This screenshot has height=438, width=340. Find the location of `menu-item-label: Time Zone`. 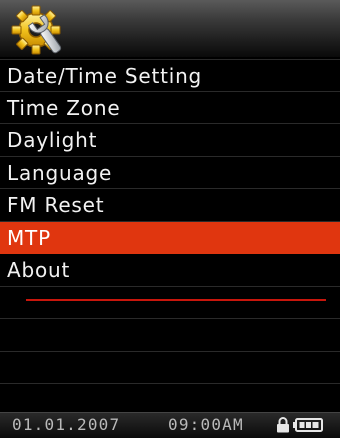

menu-item-label: Time Zone is located at coordinates (64, 107).